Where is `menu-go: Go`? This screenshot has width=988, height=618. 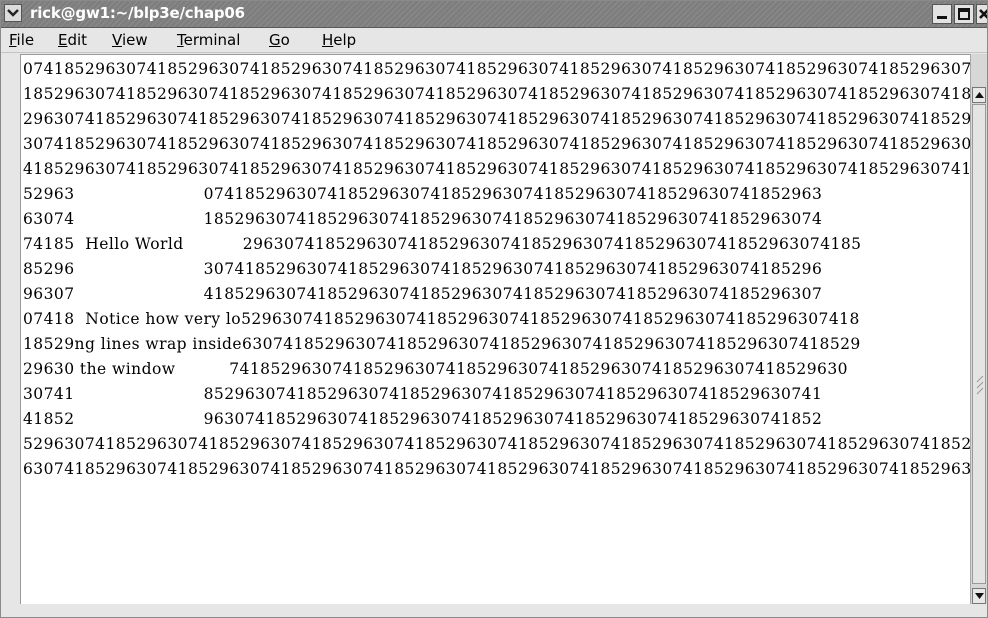
menu-go: Go is located at coordinates (279, 40).